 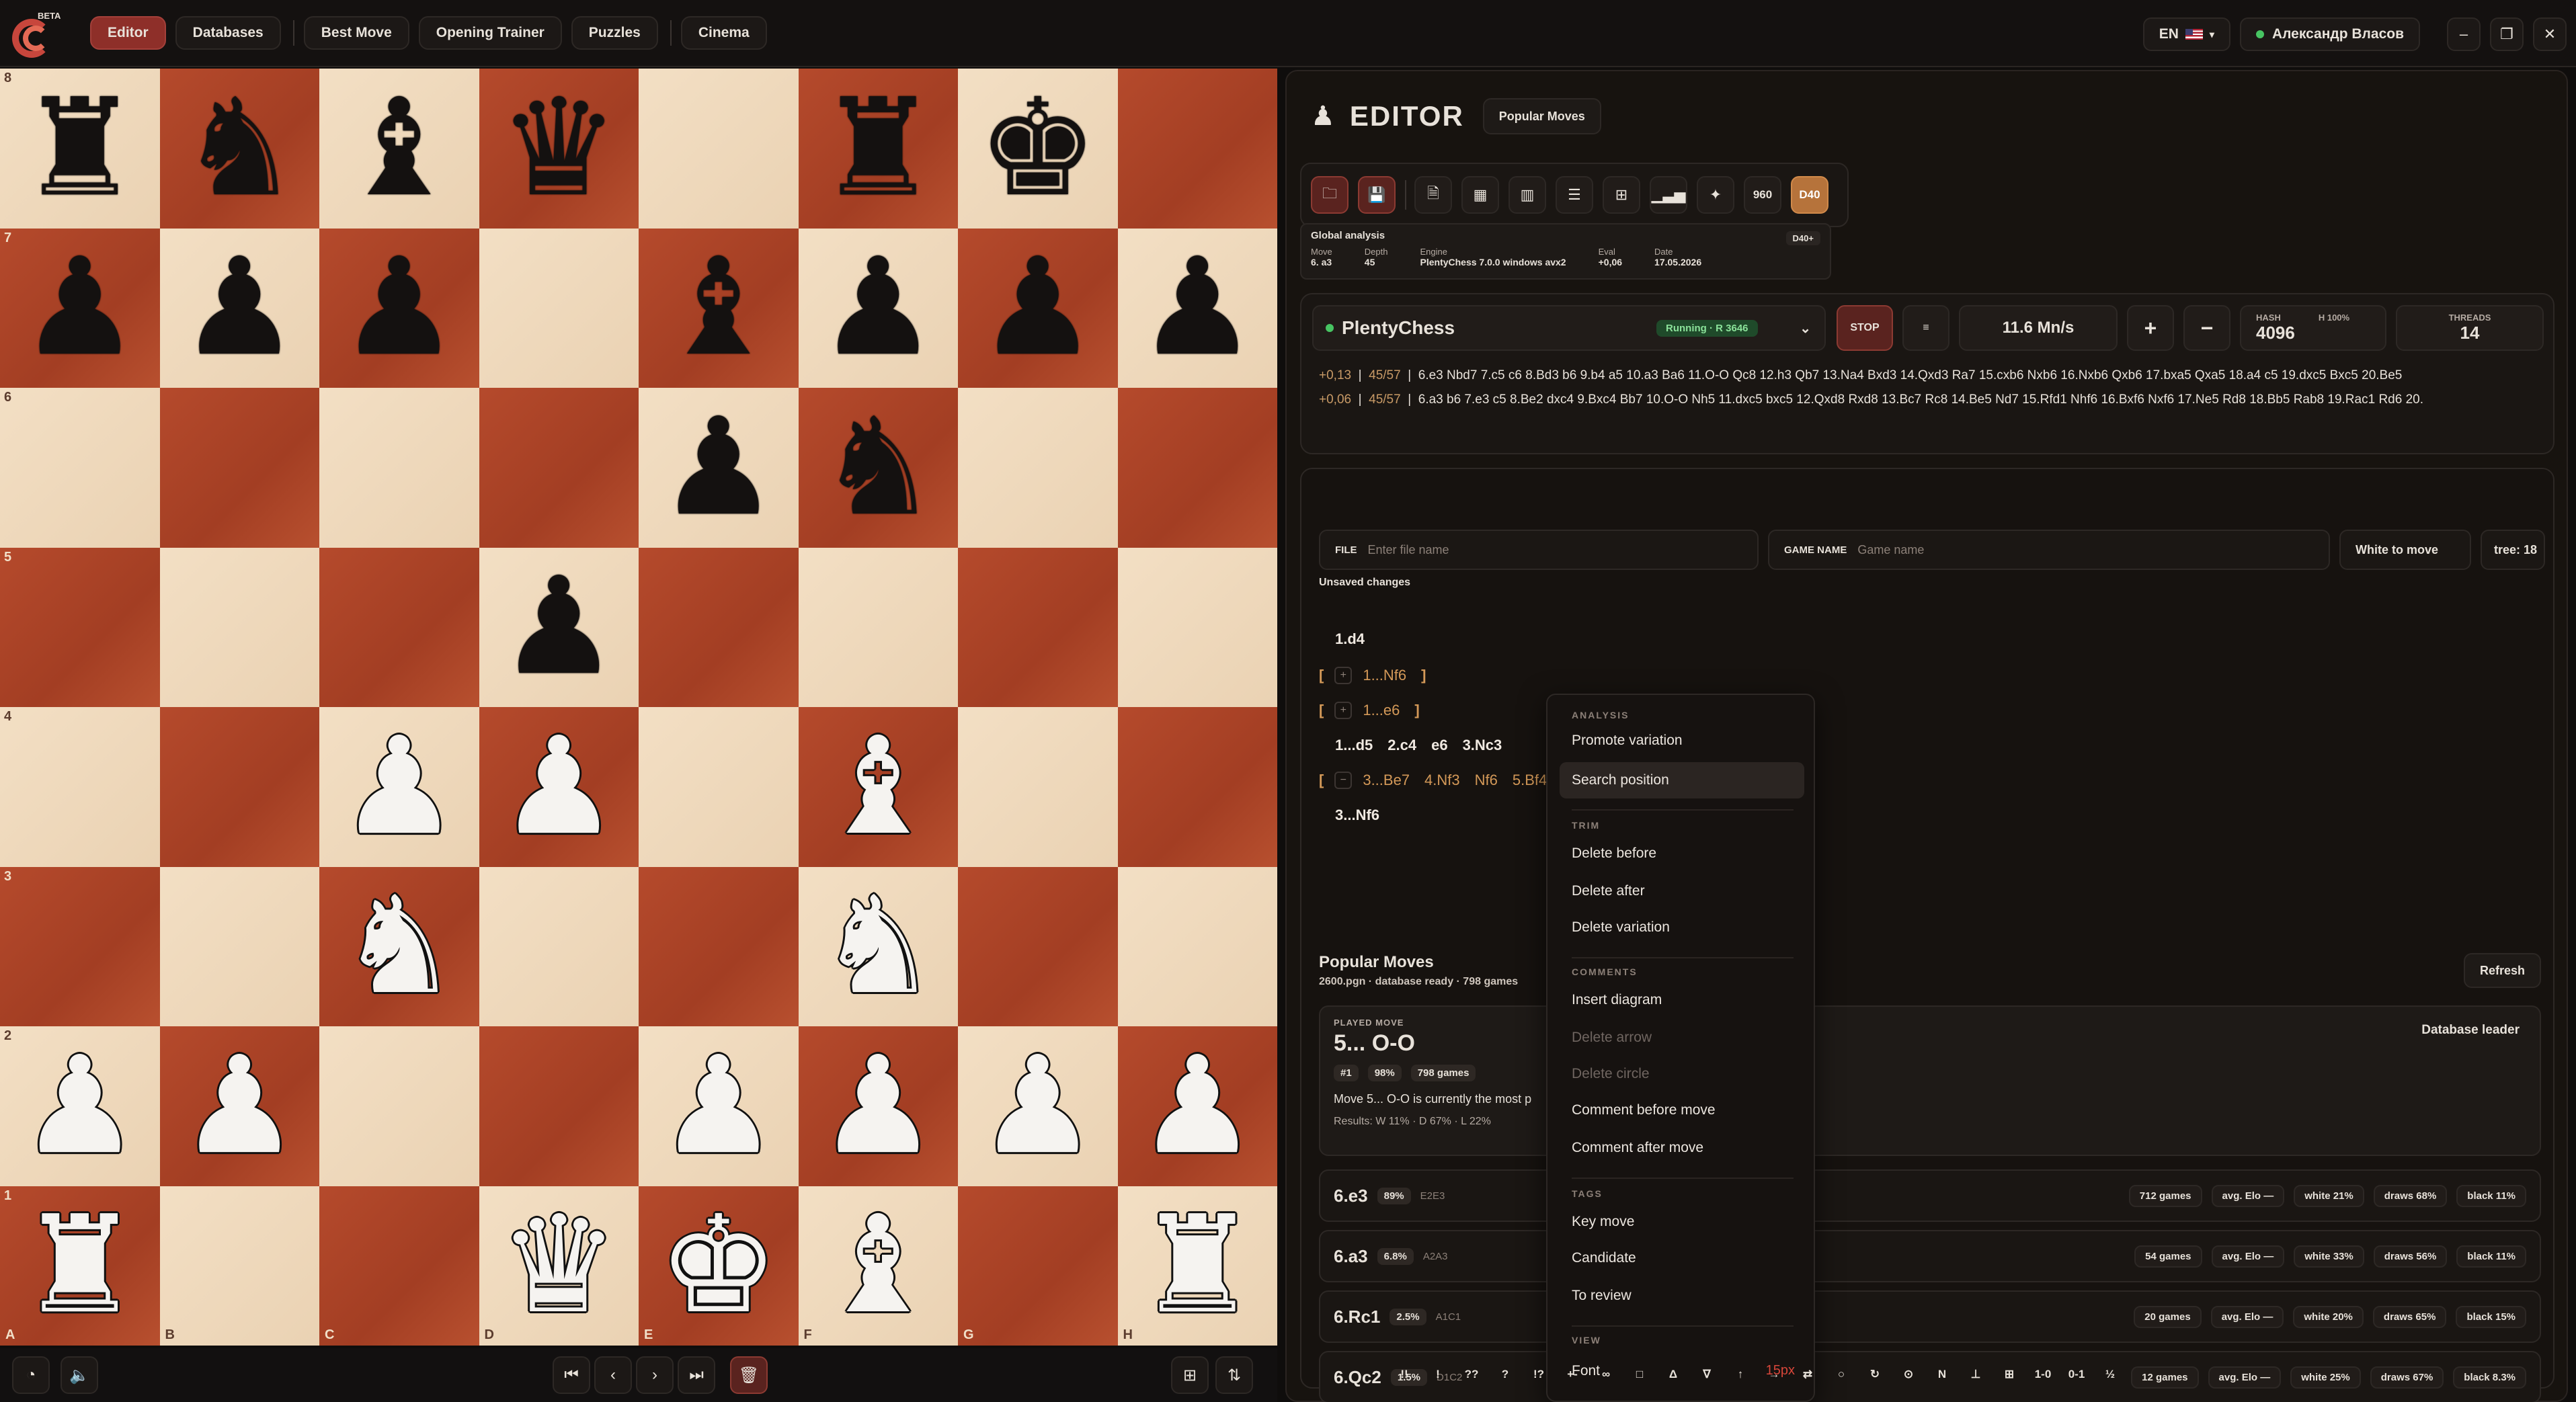 I want to click on white-bishop-icon: ♝, so click(x=878, y=1266).